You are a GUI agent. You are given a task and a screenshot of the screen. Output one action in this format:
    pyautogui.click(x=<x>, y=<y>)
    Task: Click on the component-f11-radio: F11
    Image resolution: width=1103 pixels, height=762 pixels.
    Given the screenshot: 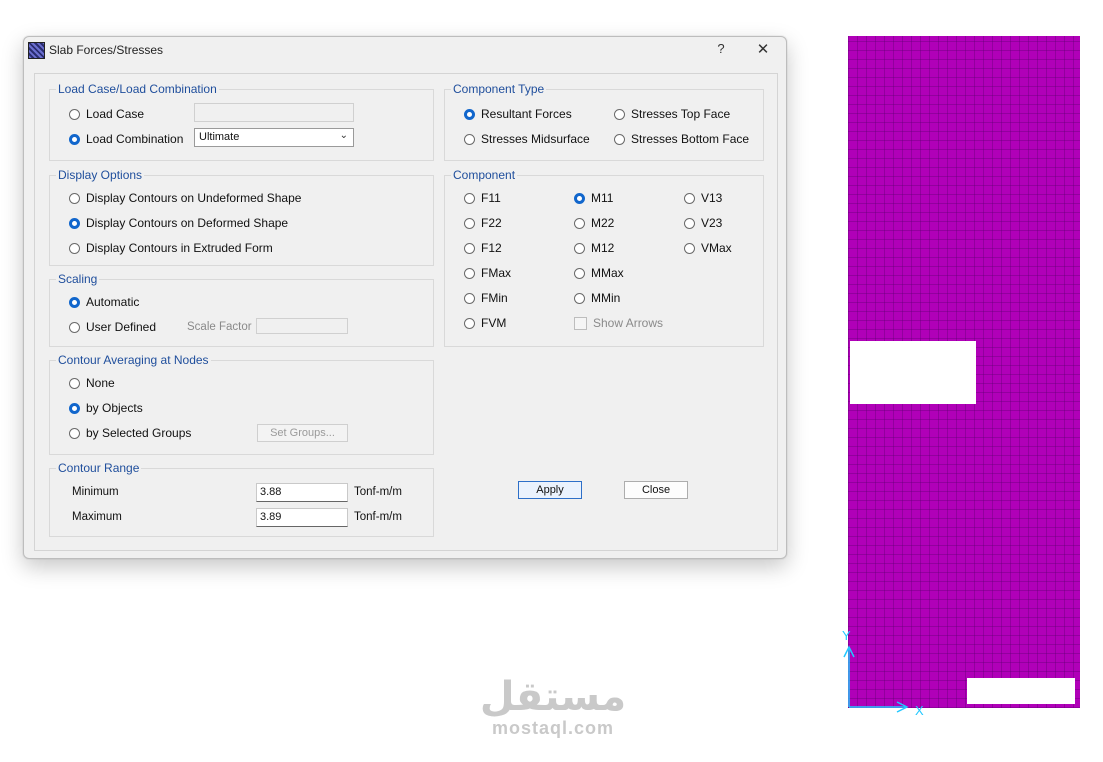 What is the action you would take?
    pyautogui.click(x=482, y=198)
    